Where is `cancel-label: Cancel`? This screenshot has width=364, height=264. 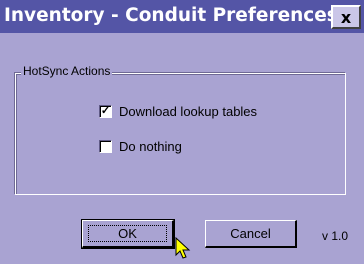 cancel-label: Cancel is located at coordinates (250, 233).